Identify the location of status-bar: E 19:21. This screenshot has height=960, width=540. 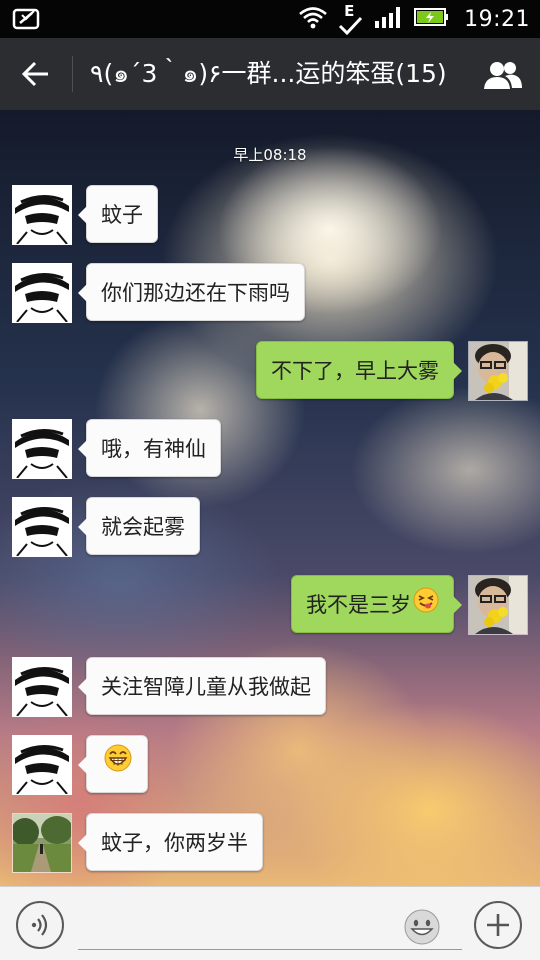
(270, 19).